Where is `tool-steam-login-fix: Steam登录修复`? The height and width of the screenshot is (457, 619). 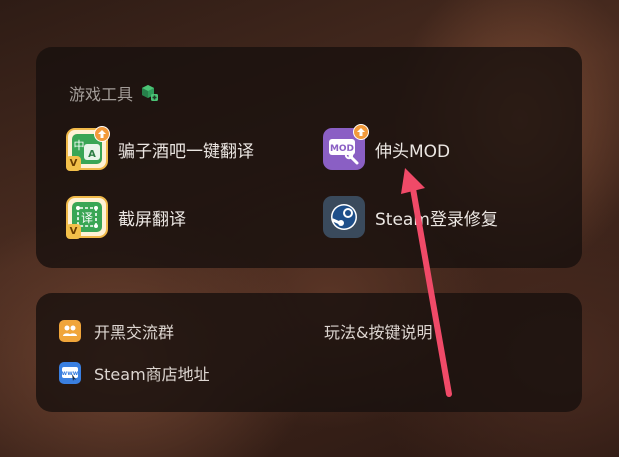
tool-steam-login-fix: Steam登录修复 is located at coordinates (410, 217).